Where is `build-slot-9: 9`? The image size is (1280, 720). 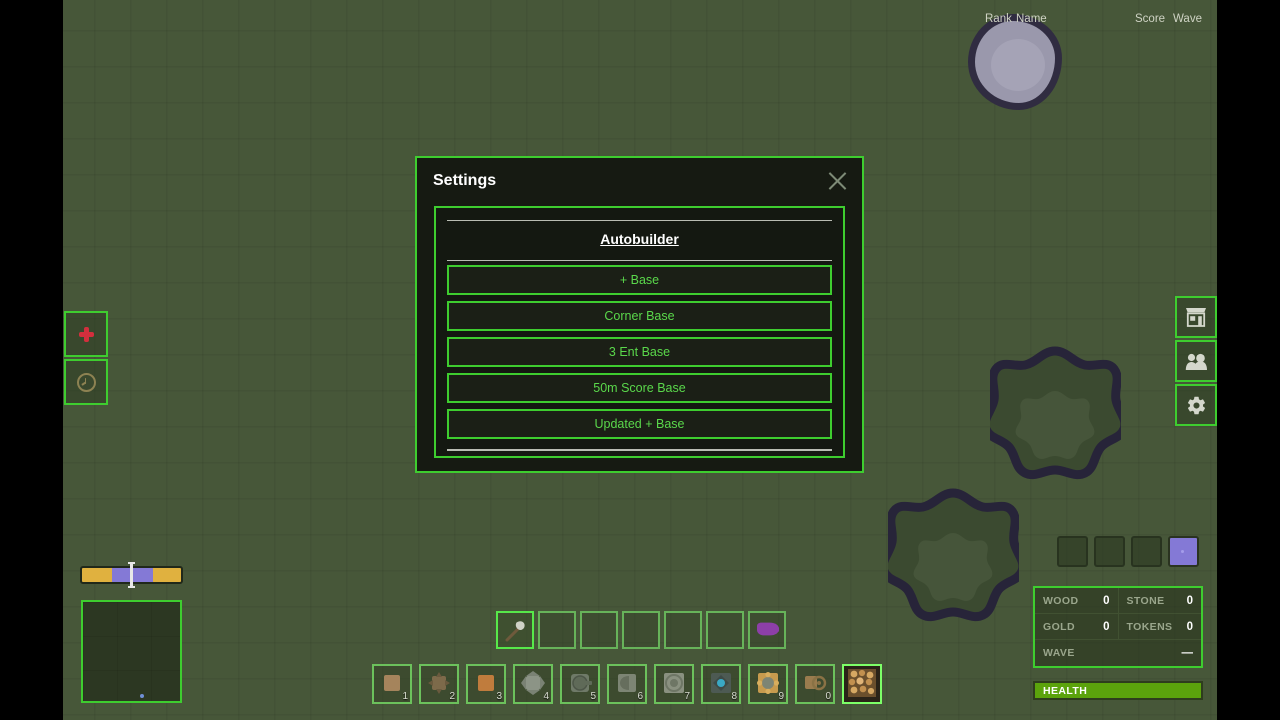
build-slot-9: 9 is located at coordinates (768, 684).